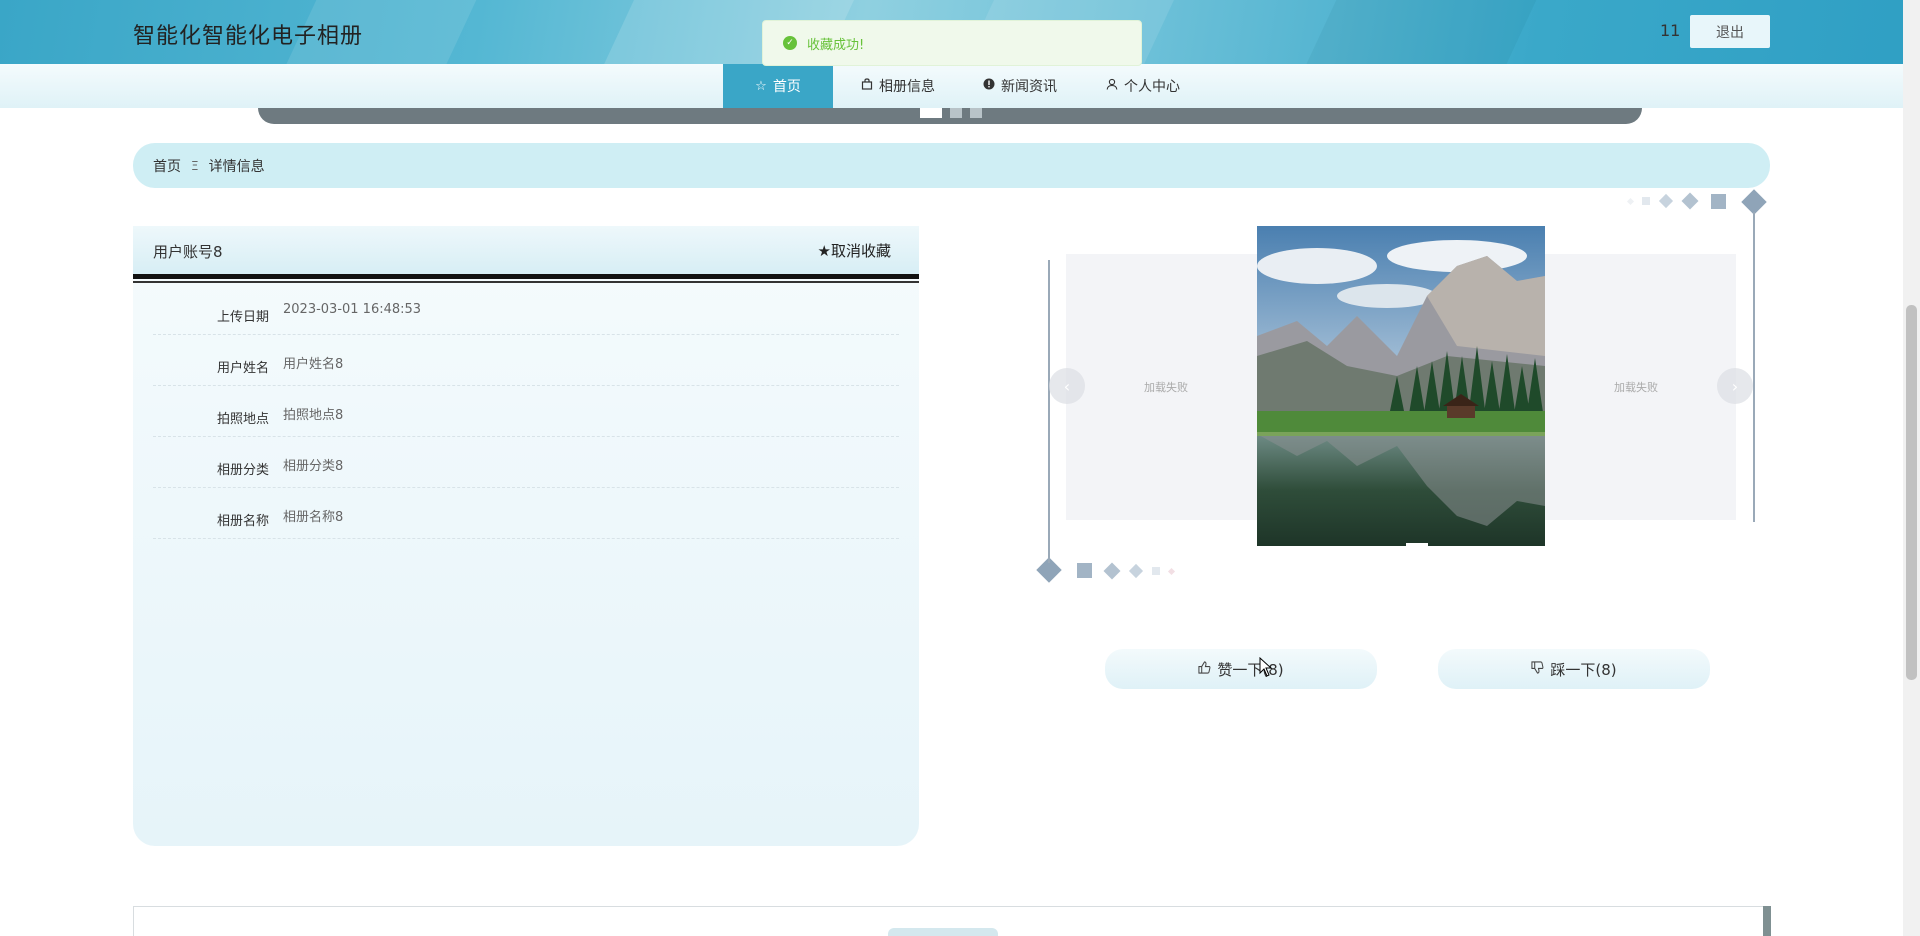  Describe the element at coordinates (526, 513) in the screenshot. I see `detail-row-album-name: 相册名称 相册名称8` at that location.